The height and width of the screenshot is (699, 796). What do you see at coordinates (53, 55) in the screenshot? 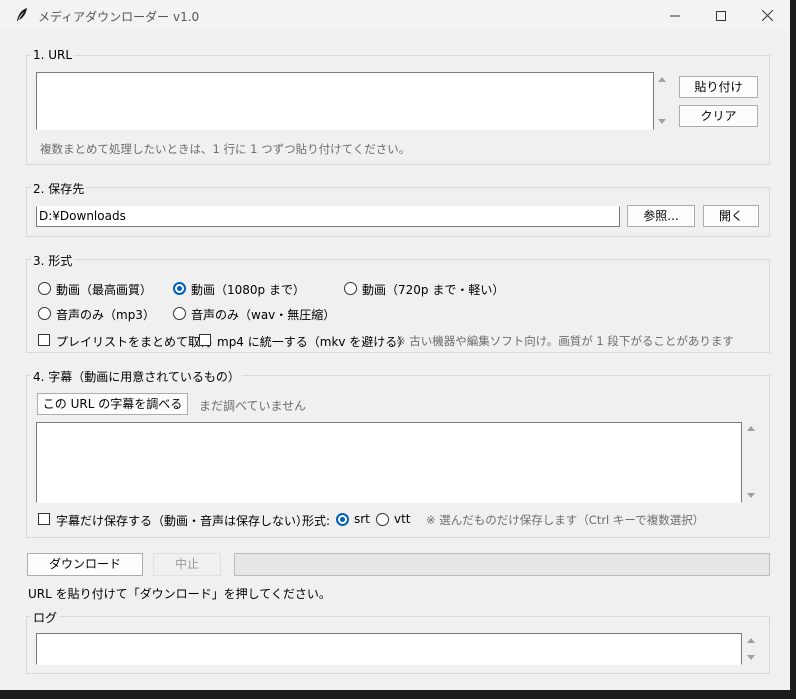
I see `url-frame-label: 1. URL` at bounding box center [53, 55].